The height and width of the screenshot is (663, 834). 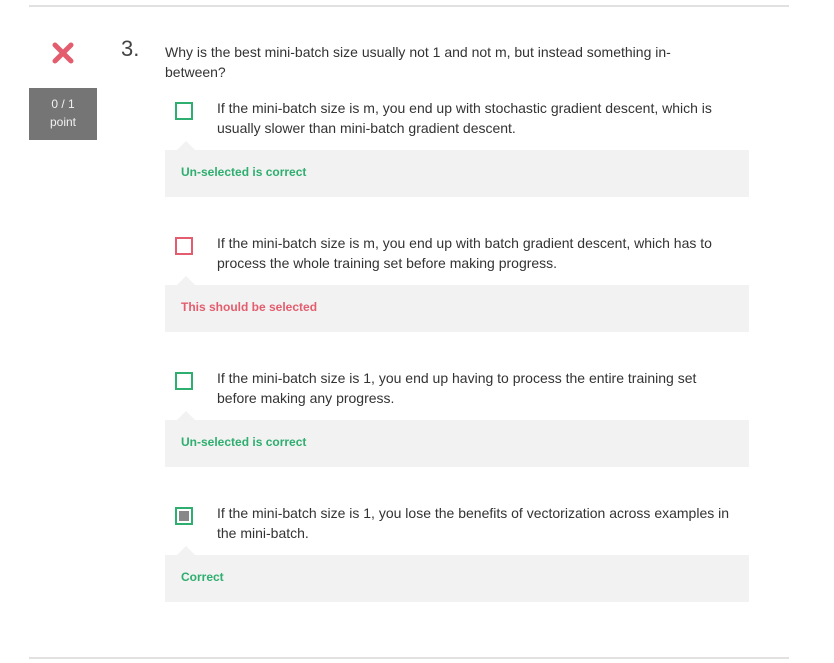 I want to click on option-feedback: Correct, so click(x=457, y=574).